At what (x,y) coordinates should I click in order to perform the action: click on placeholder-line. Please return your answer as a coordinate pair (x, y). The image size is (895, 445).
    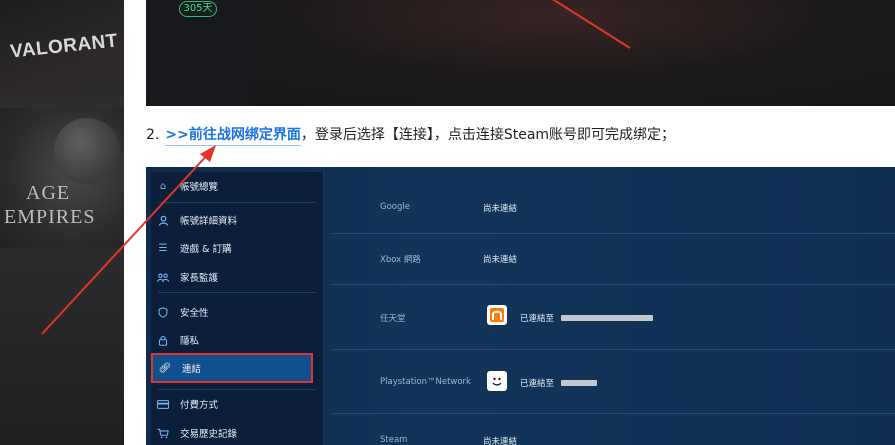
    Looking at the image, I should click on (230, 361).